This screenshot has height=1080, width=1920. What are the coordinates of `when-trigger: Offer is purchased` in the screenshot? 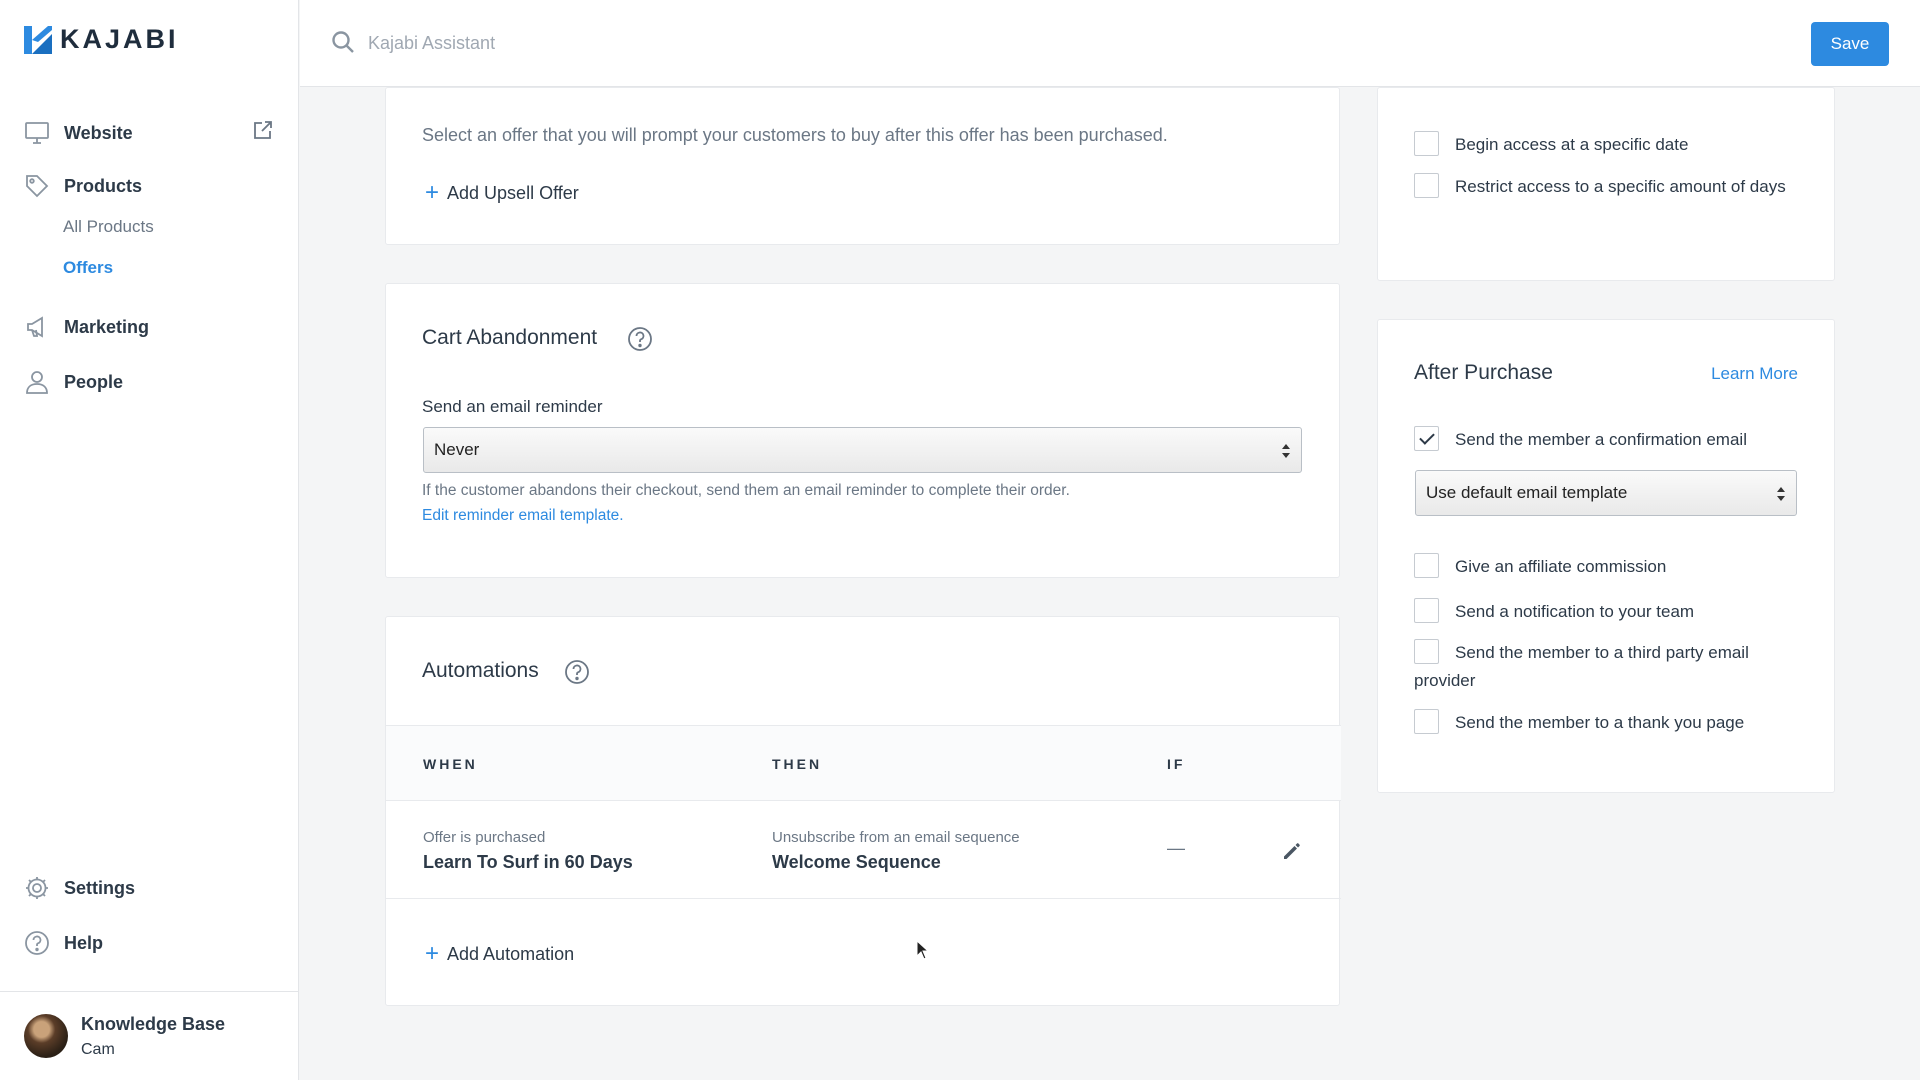 It's located at (484, 837).